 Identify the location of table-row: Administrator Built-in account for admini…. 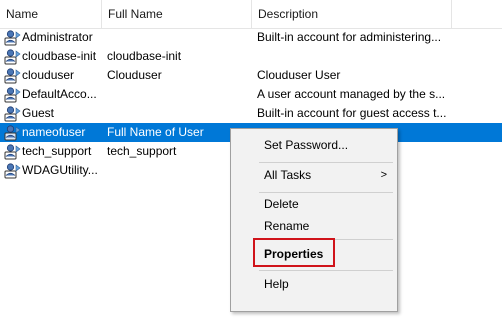
(251, 37).